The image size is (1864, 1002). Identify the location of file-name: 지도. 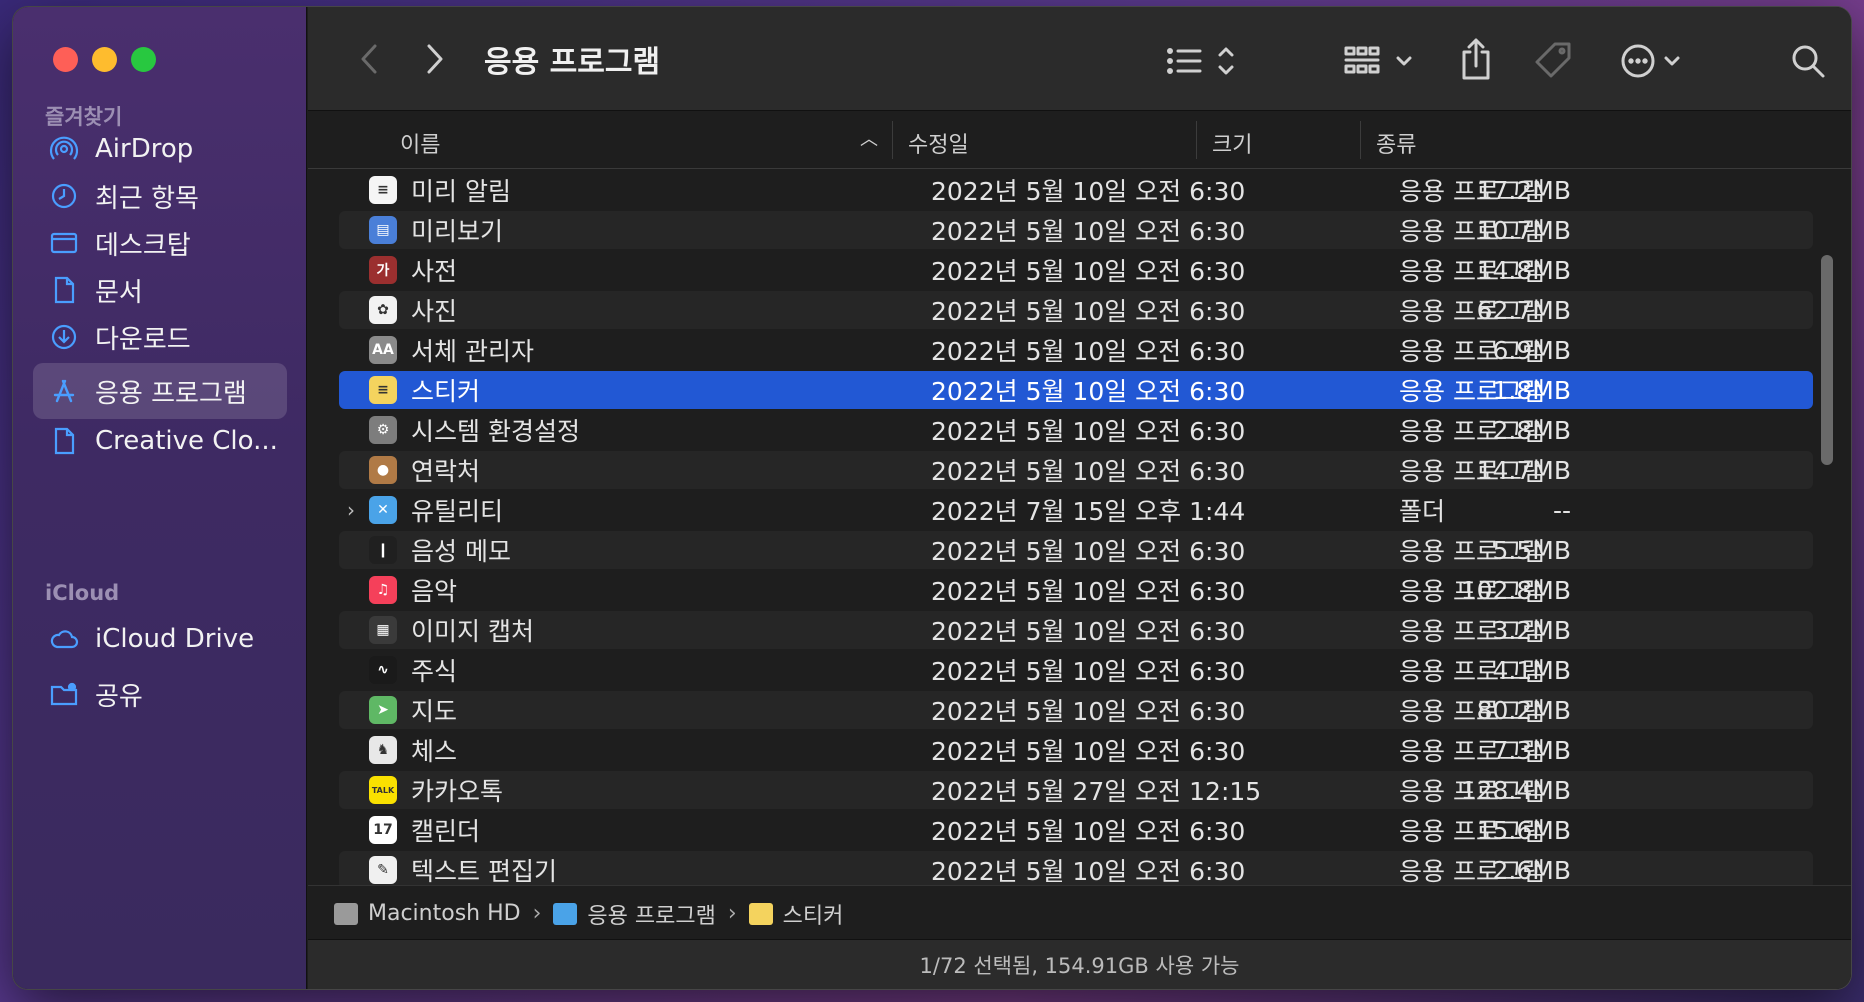
(434, 711).